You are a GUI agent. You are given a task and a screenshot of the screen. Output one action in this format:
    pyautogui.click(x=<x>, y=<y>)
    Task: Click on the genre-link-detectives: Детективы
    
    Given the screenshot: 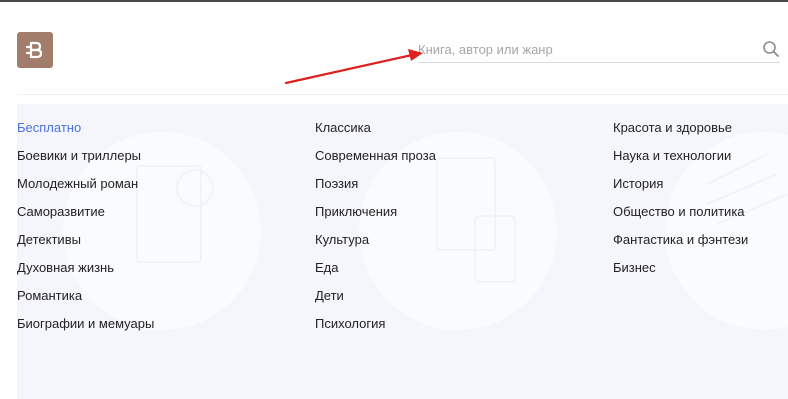 What is the action you would take?
    pyautogui.click(x=85, y=244)
    